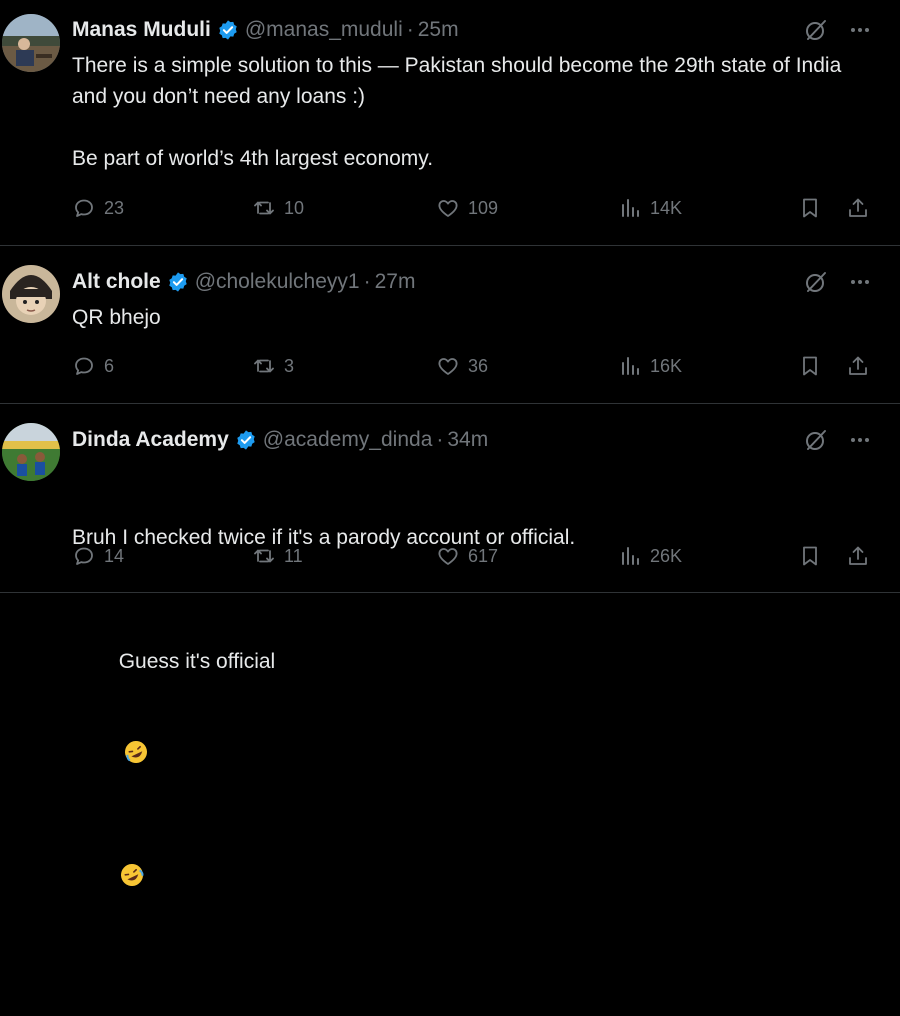 This screenshot has width=900, height=1016. What do you see at coordinates (483, 207) in the screenshot?
I see `like-count: 109` at bounding box center [483, 207].